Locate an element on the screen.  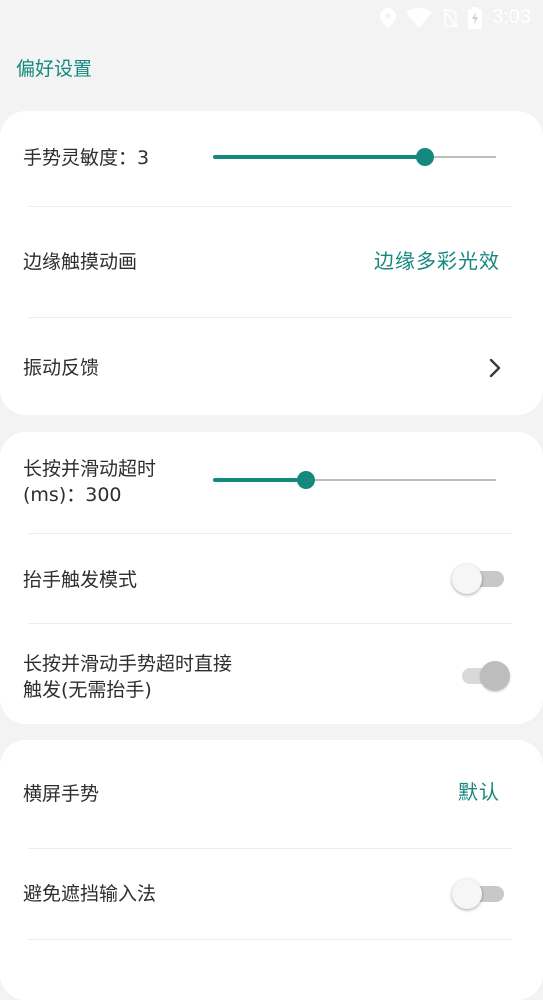
avoid-ime-row: 避免遮挡输入法 is located at coordinates (271, 894).